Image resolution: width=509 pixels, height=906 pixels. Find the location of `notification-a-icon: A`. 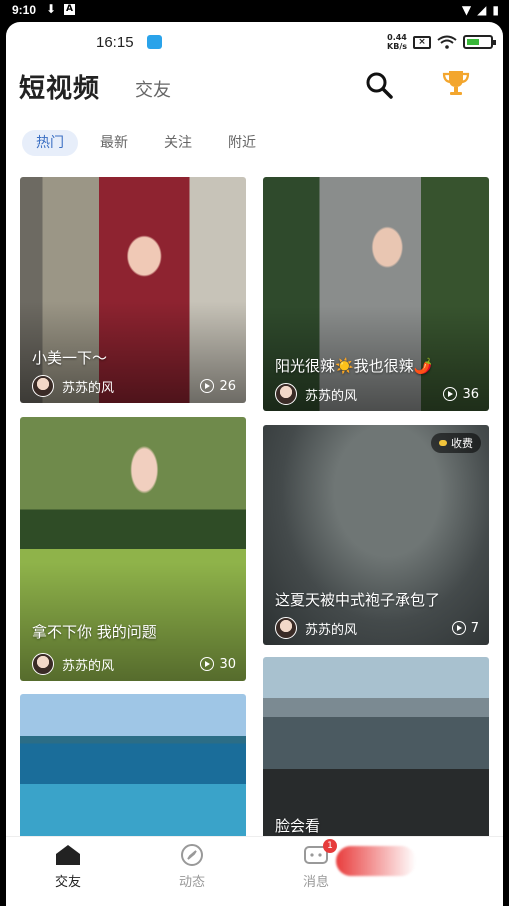

notification-a-icon: A is located at coordinates (69, 9).